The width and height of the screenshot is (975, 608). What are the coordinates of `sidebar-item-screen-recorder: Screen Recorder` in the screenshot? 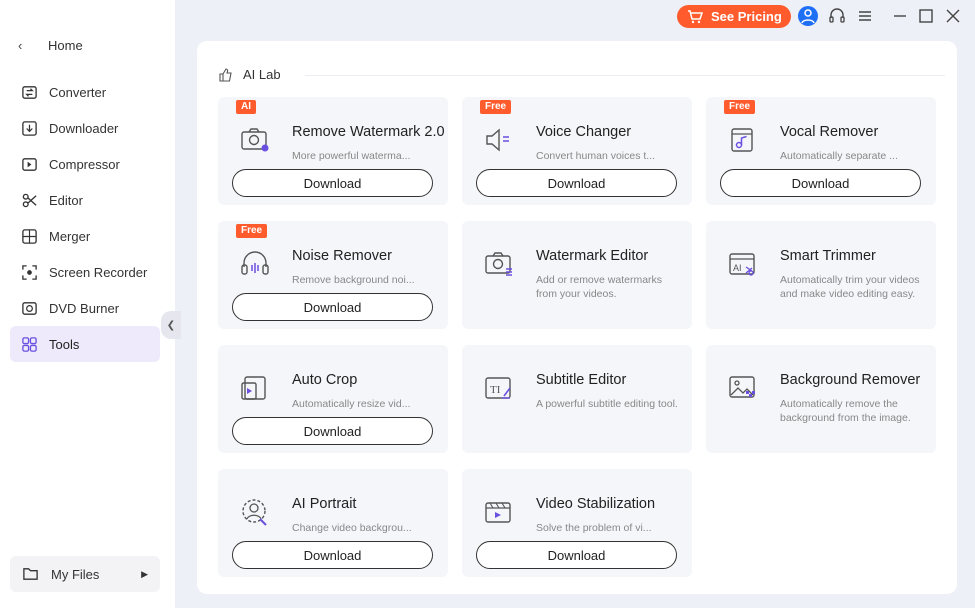 It's located at (85, 272).